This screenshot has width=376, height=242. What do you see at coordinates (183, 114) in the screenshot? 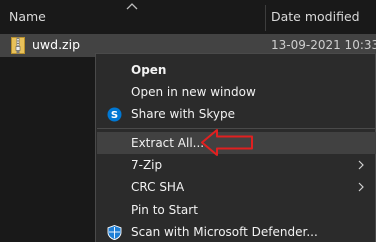
I see `menu-item-label: Share with Skype` at bounding box center [183, 114].